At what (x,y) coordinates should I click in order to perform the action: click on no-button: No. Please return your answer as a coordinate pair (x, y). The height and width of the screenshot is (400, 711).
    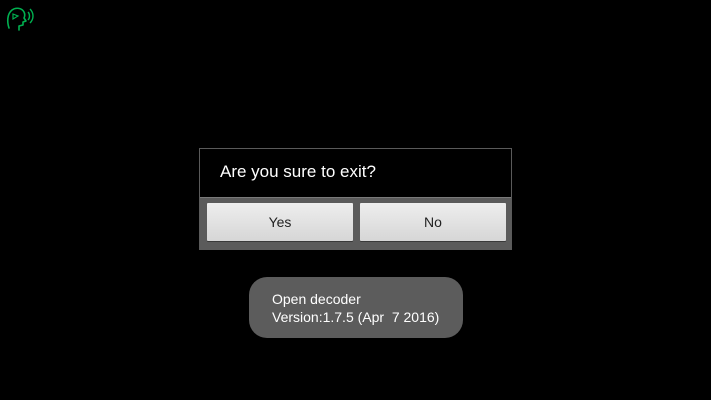
    Looking at the image, I should click on (433, 222).